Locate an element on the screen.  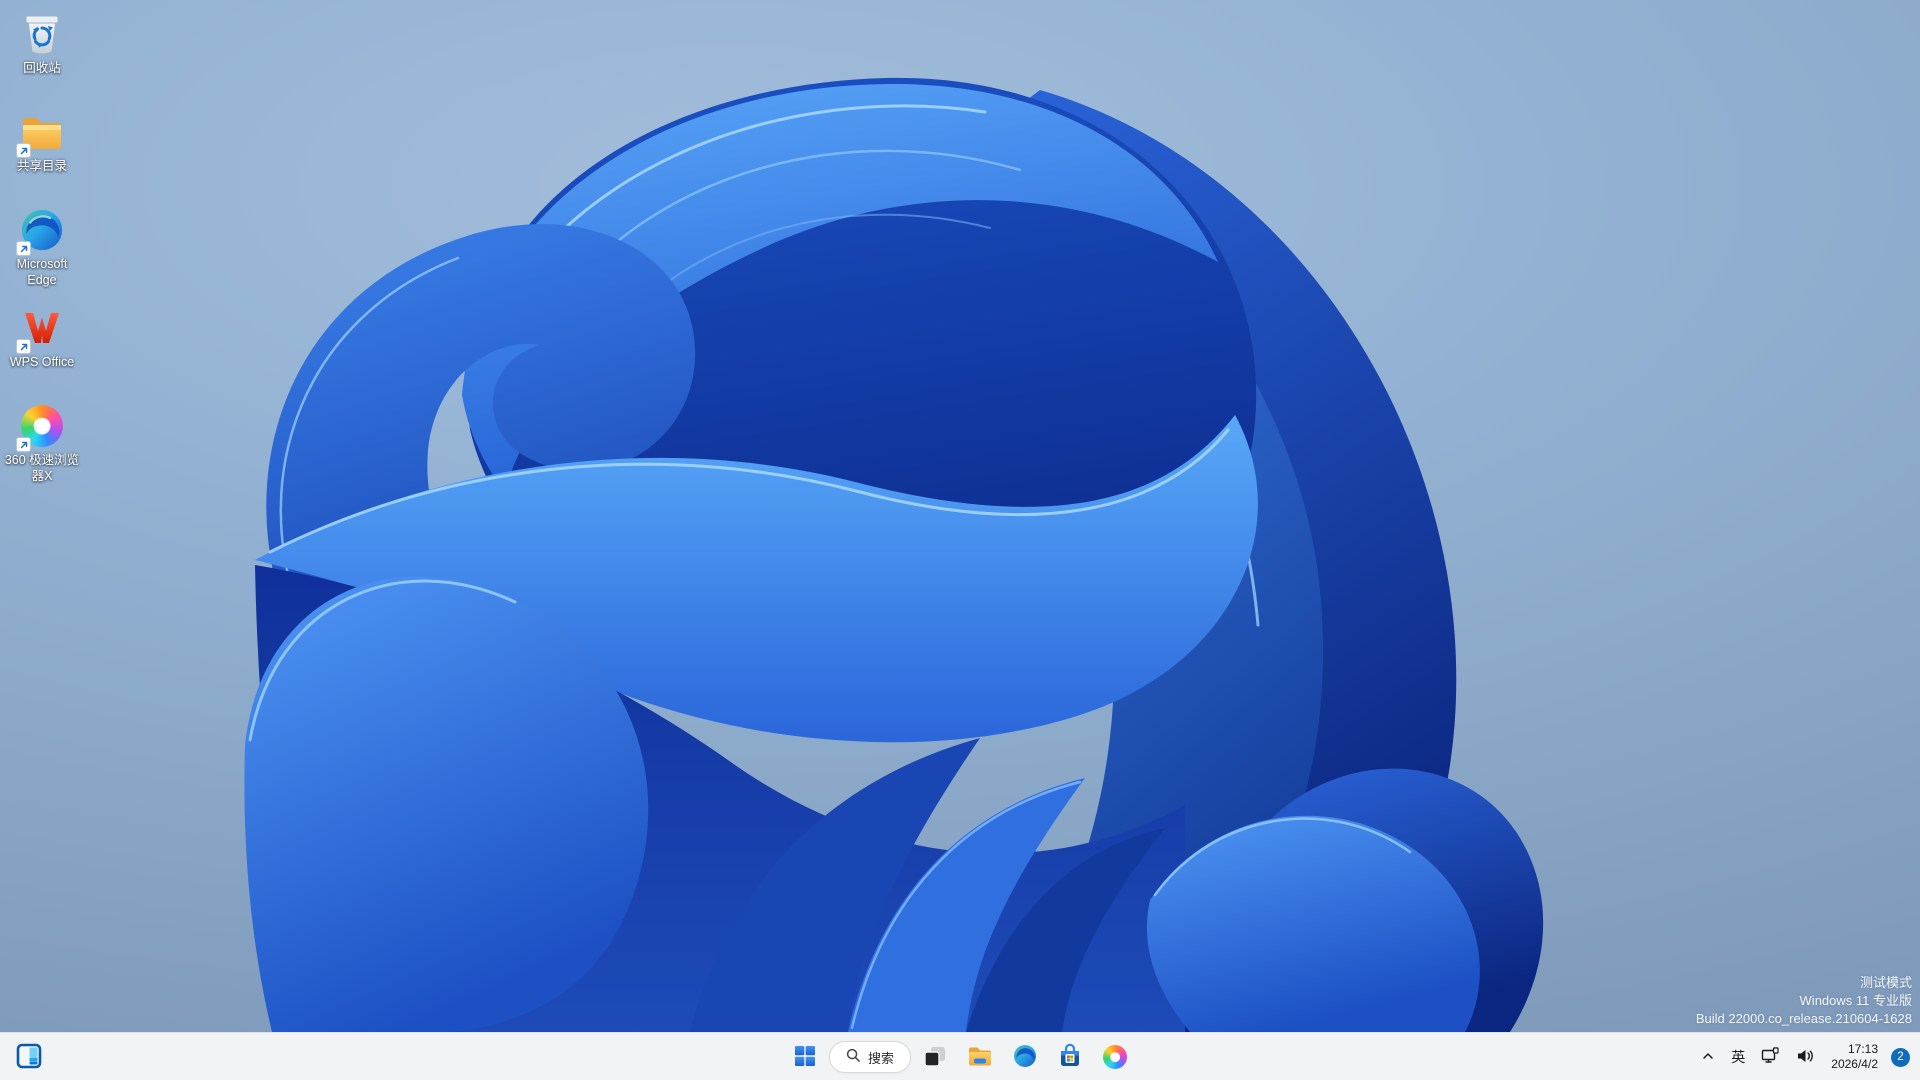
clock-date: 2026/4/2 is located at coordinates (1854, 1064).